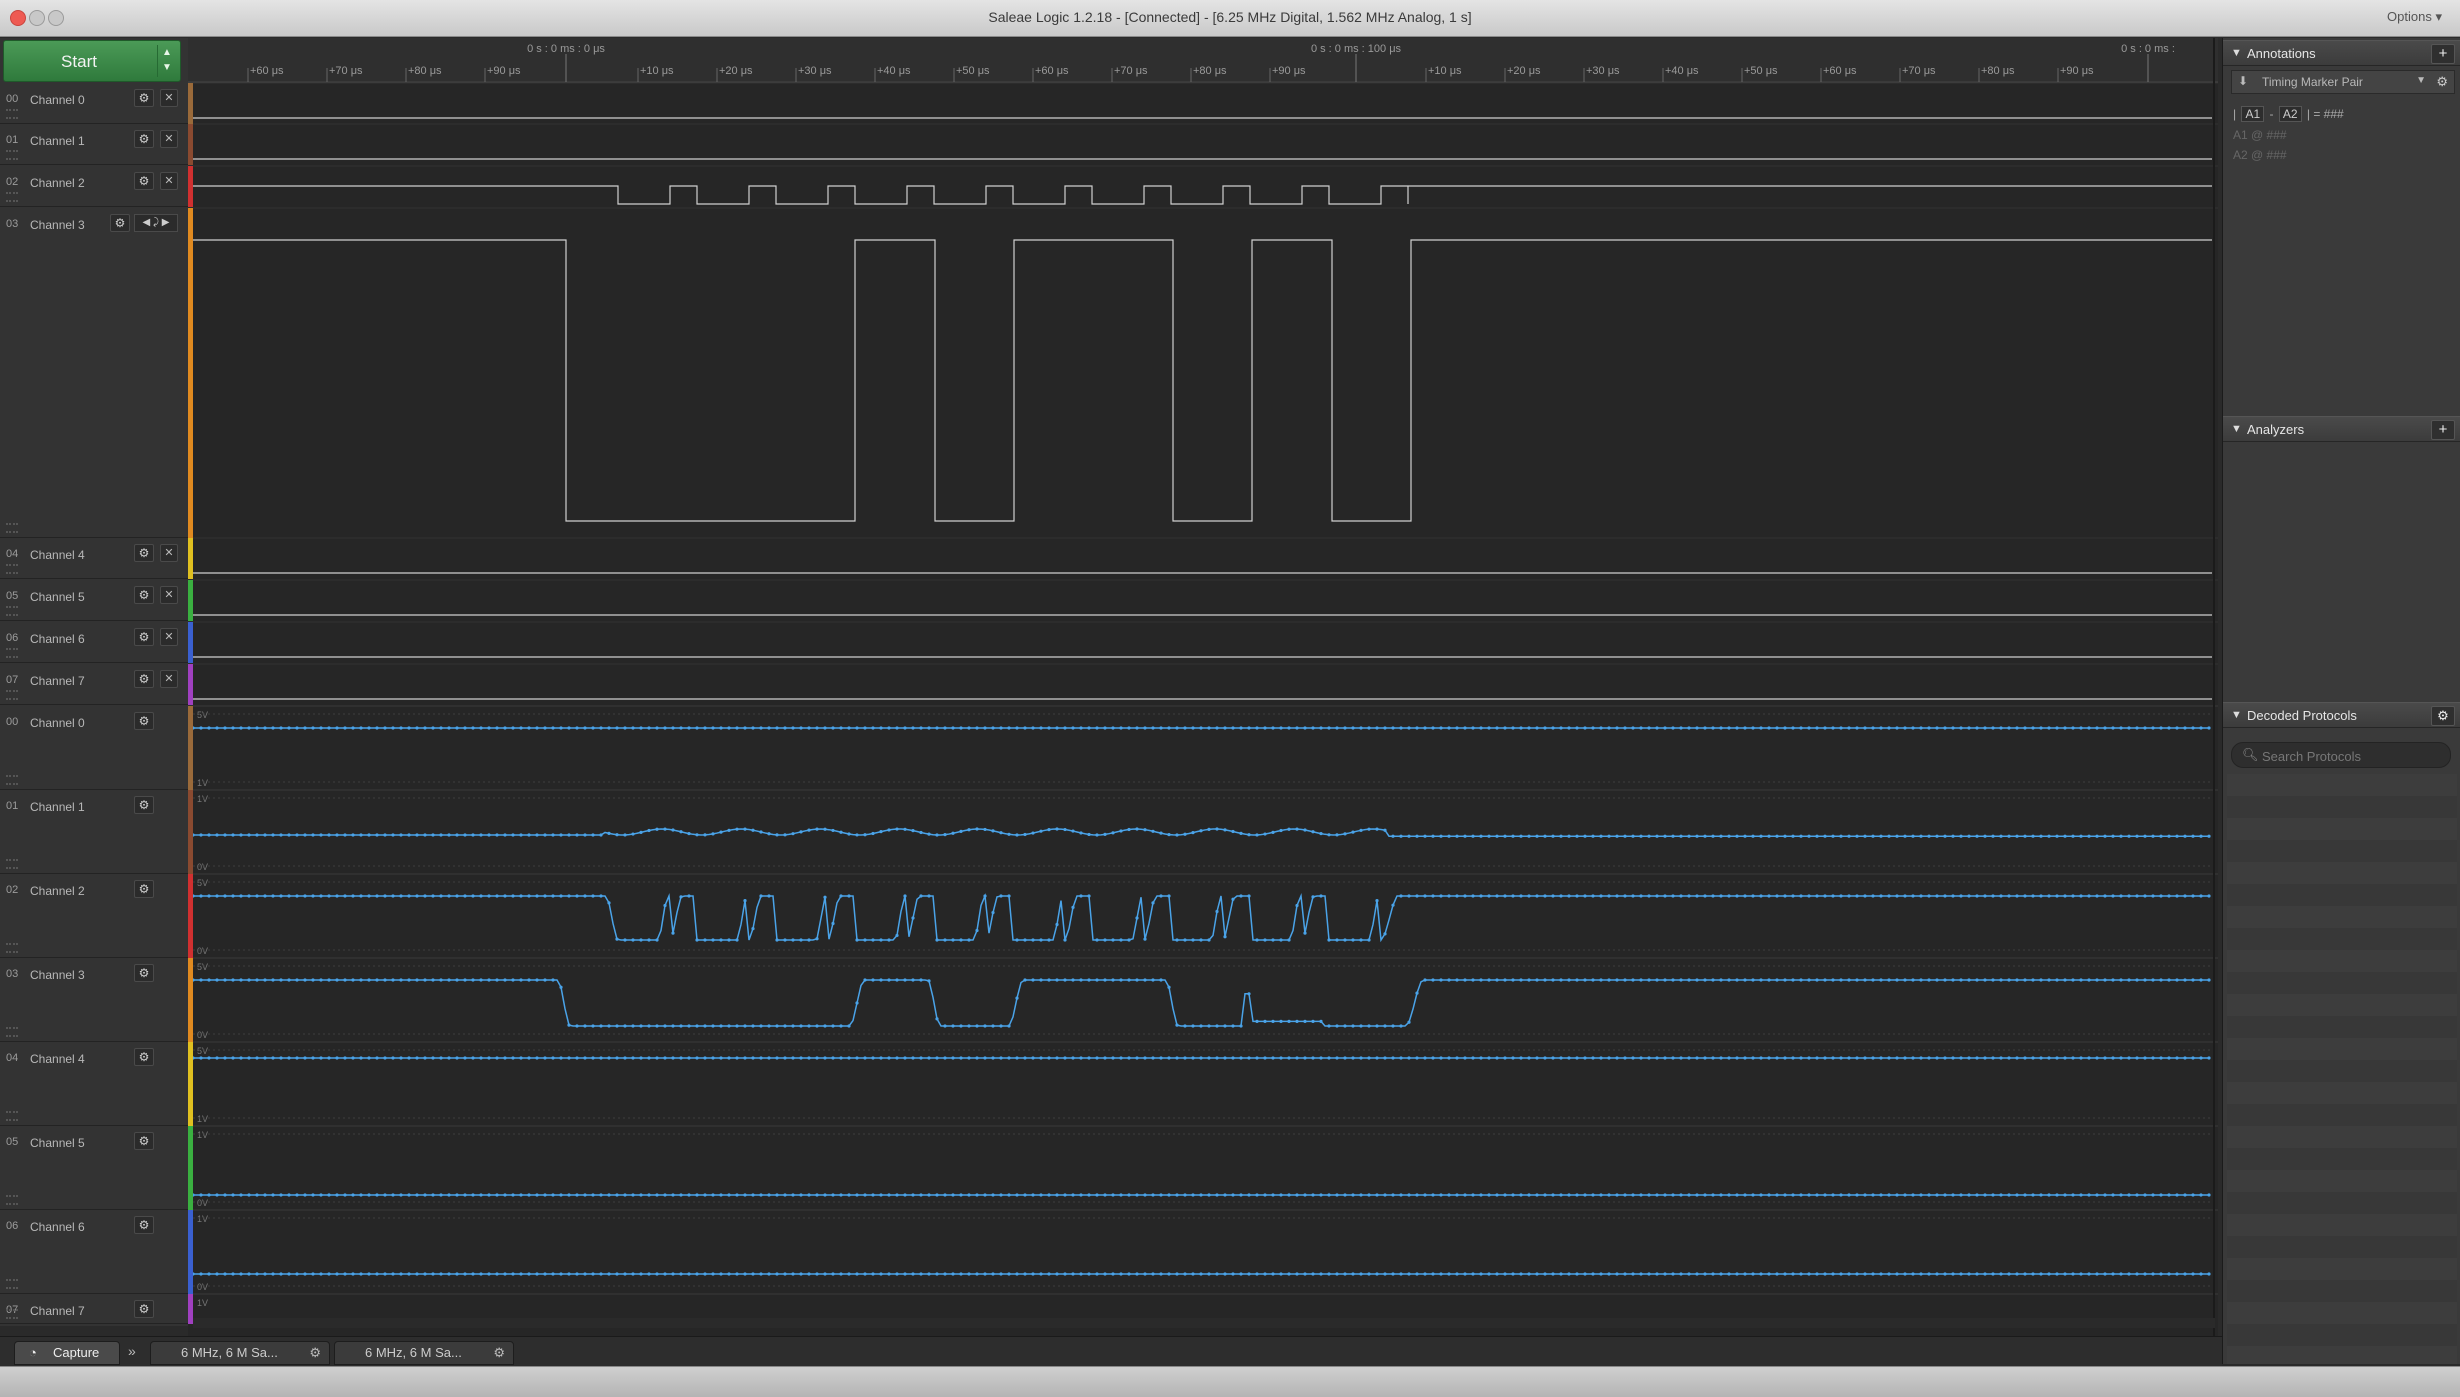 Image resolution: width=2460 pixels, height=1397 pixels. I want to click on start-button: Start ▲ ▼, so click(92, 61).